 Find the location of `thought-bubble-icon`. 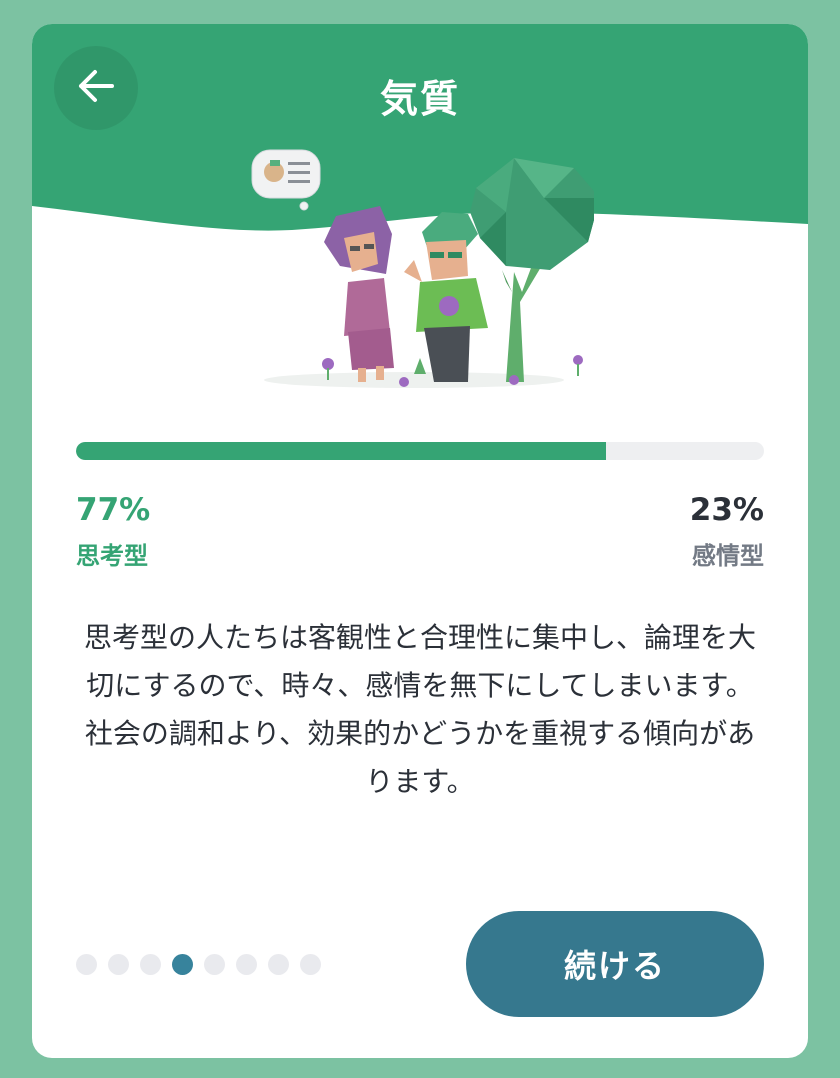

thought-bubble-icon is located at coordinates (286, 180).